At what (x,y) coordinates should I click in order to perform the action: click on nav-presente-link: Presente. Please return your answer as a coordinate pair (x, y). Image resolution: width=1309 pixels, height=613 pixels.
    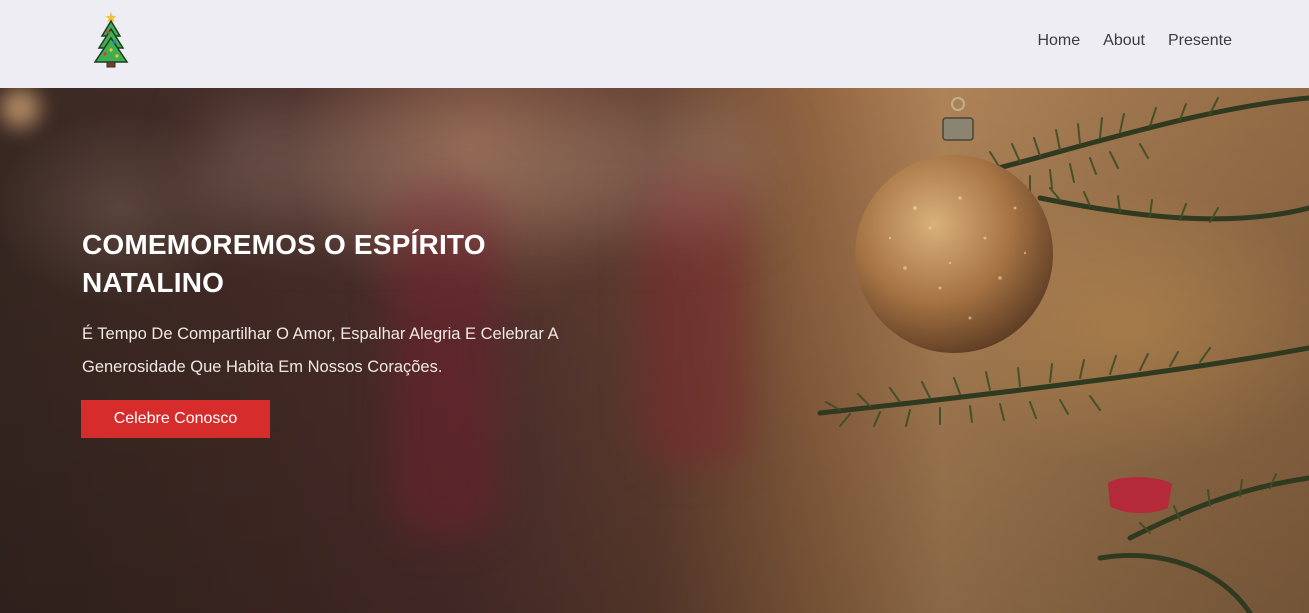
    Looking at the image, I should click on (1200, 41).